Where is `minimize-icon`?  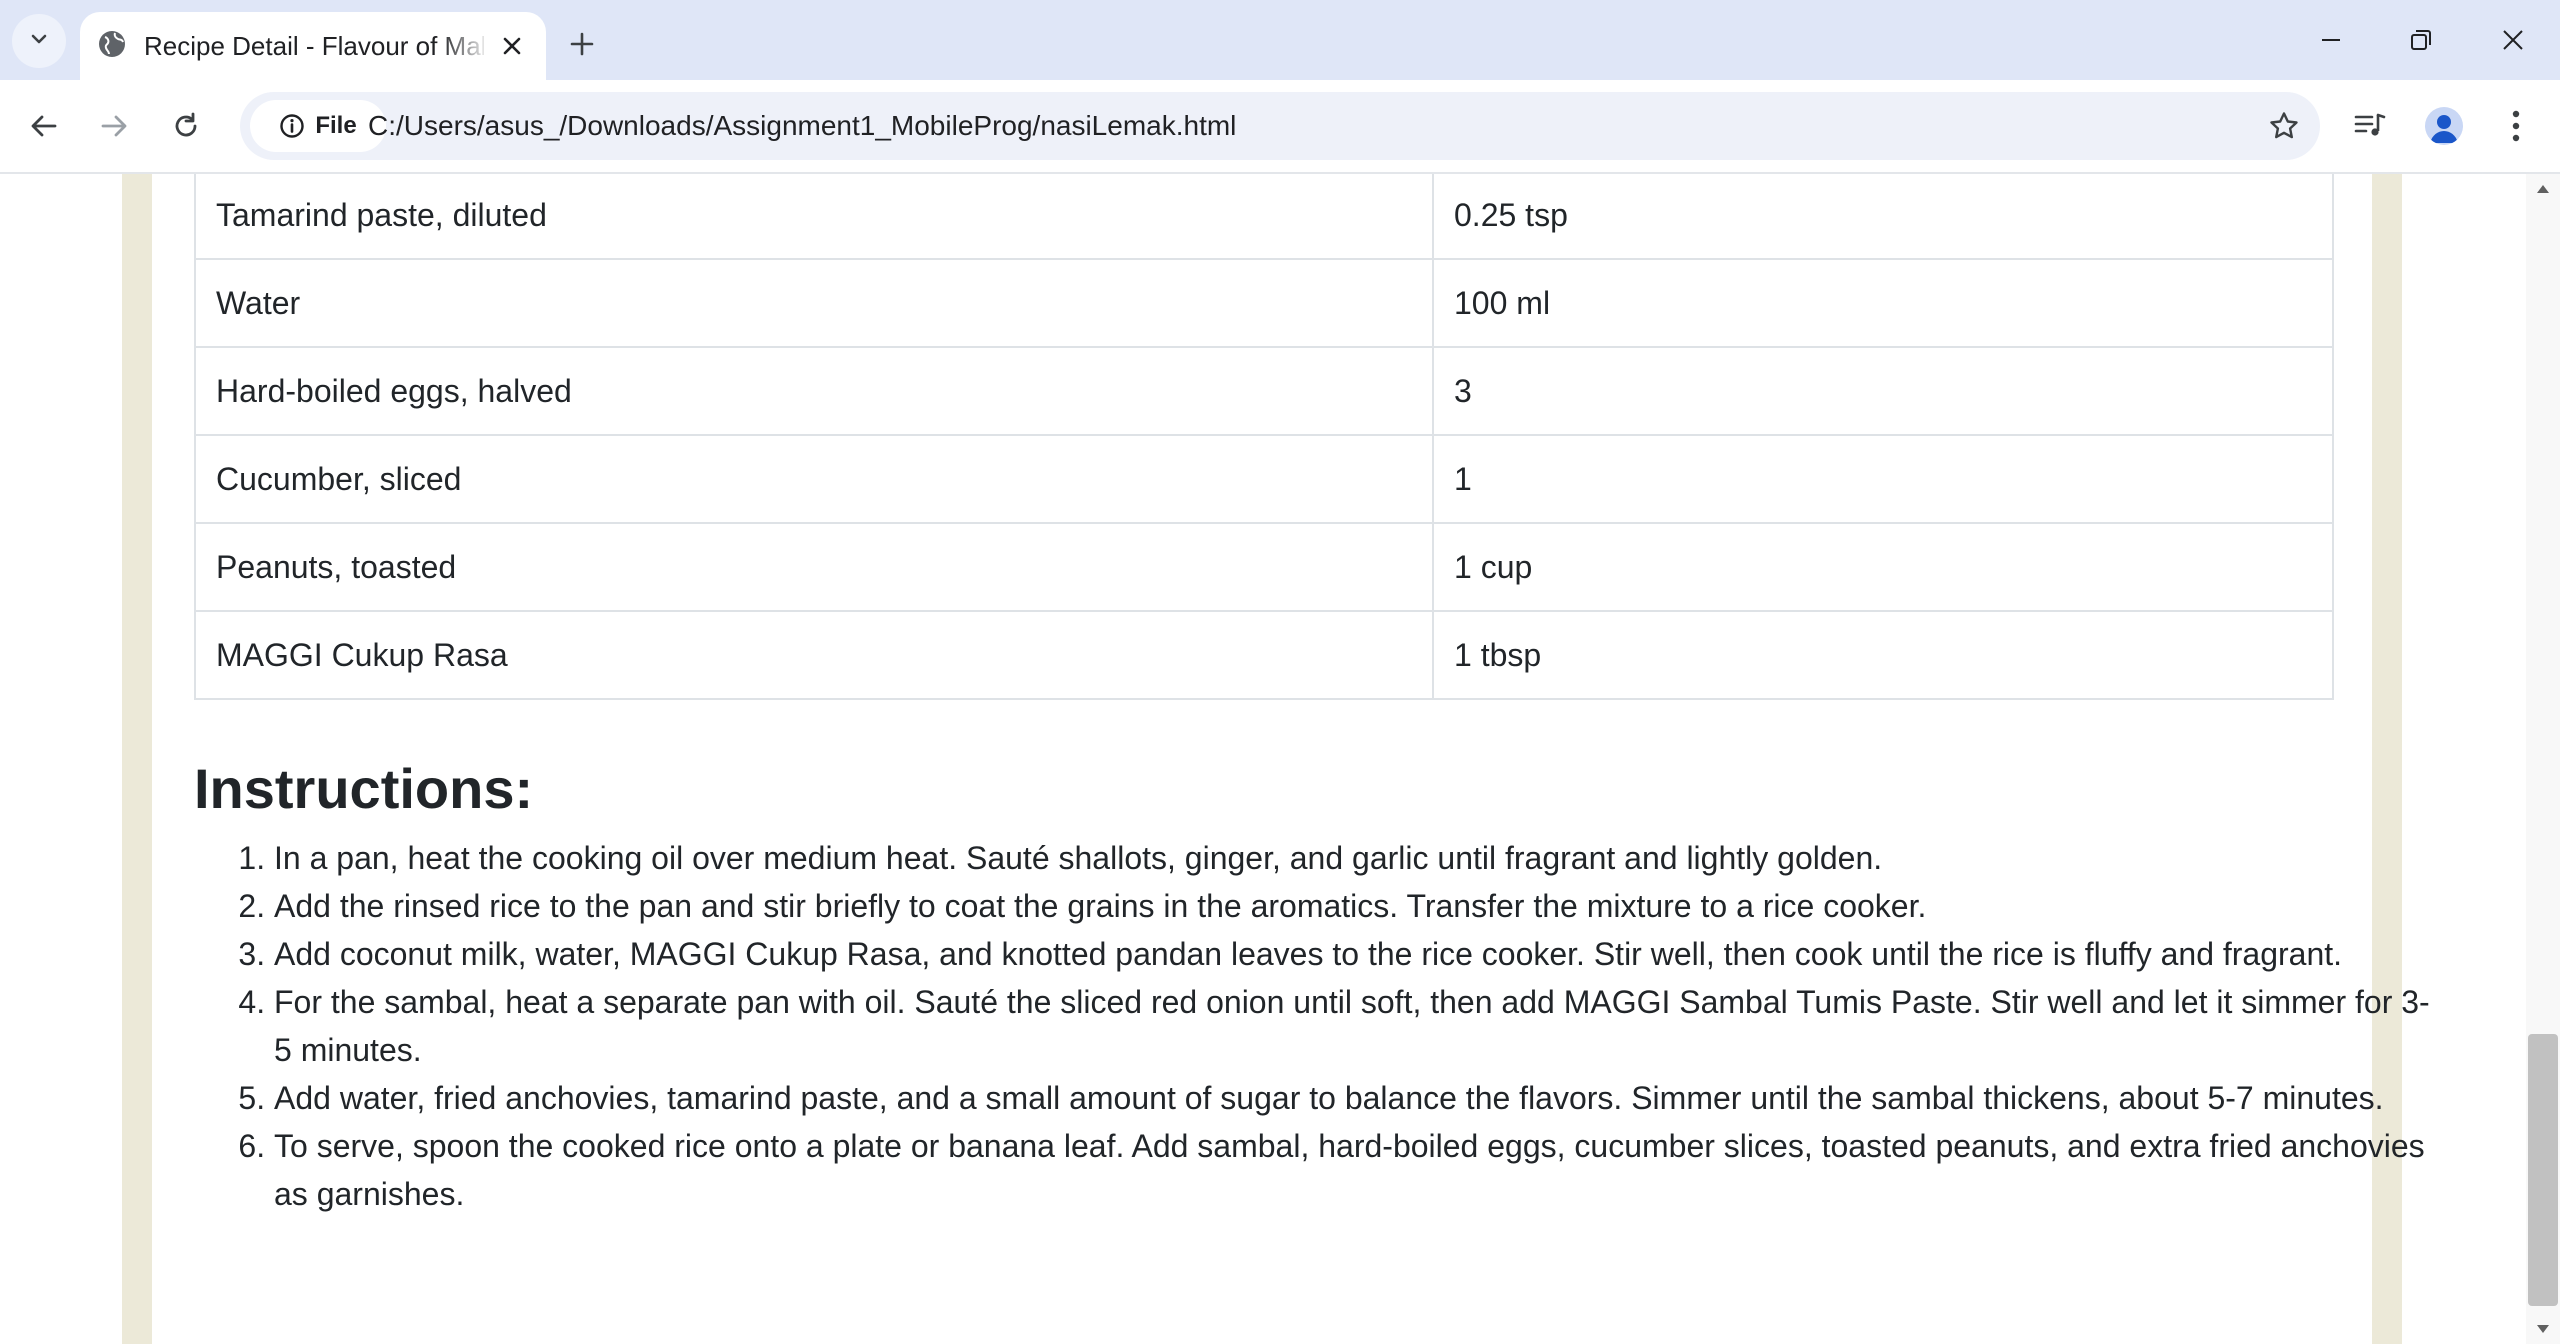 minimize-icon is located at coordinates (2331, 40).